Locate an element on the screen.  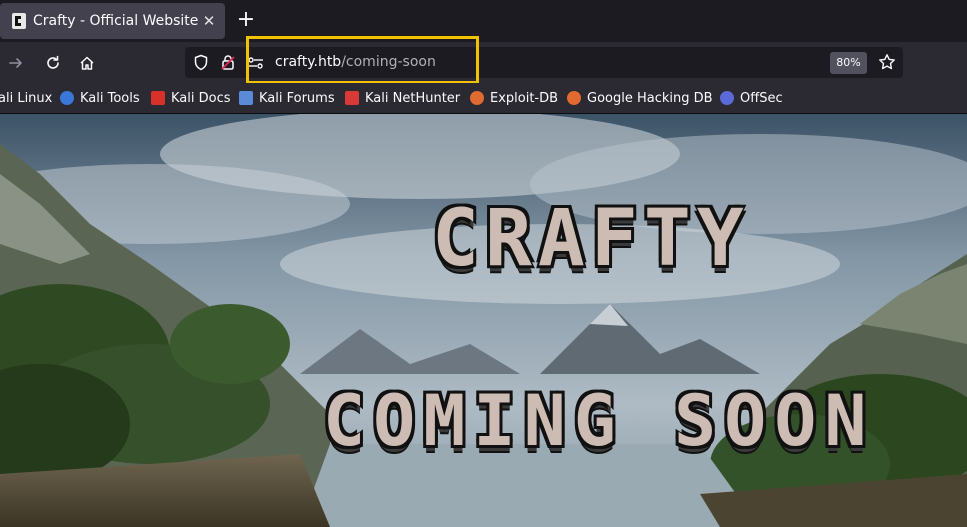
url-text: crafty.htb/coming-soon is located at coordinates (355, 62).